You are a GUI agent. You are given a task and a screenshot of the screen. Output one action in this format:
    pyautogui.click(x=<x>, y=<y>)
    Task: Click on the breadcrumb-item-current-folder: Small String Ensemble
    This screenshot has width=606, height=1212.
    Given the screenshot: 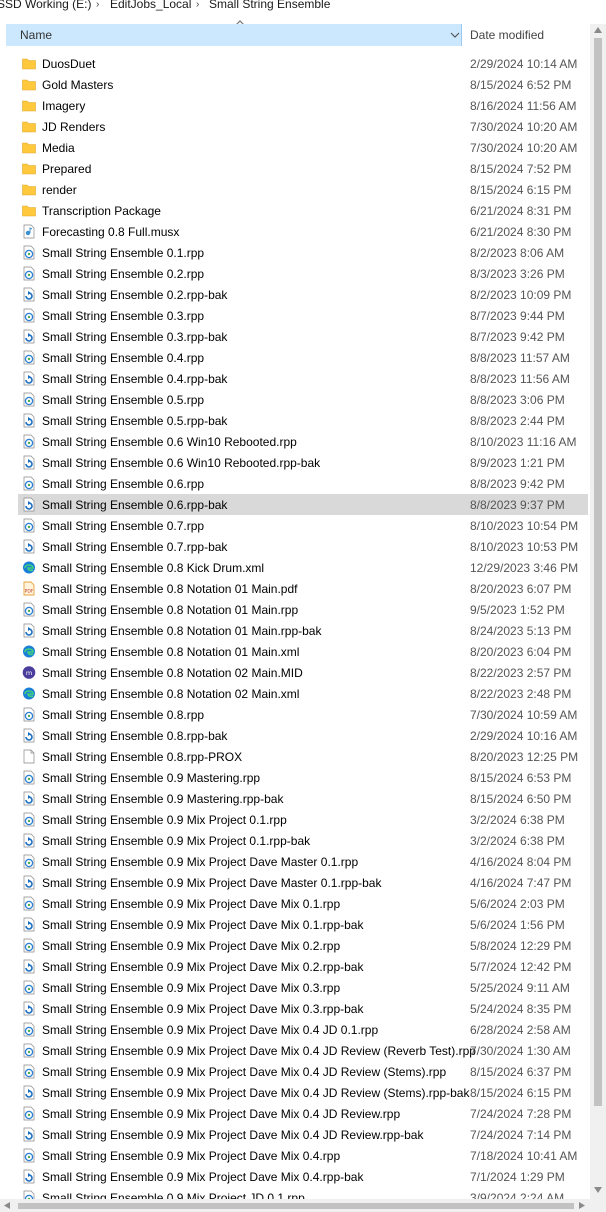 What is the action you would take?
    pyautogui.click(x=269, y=5)
    